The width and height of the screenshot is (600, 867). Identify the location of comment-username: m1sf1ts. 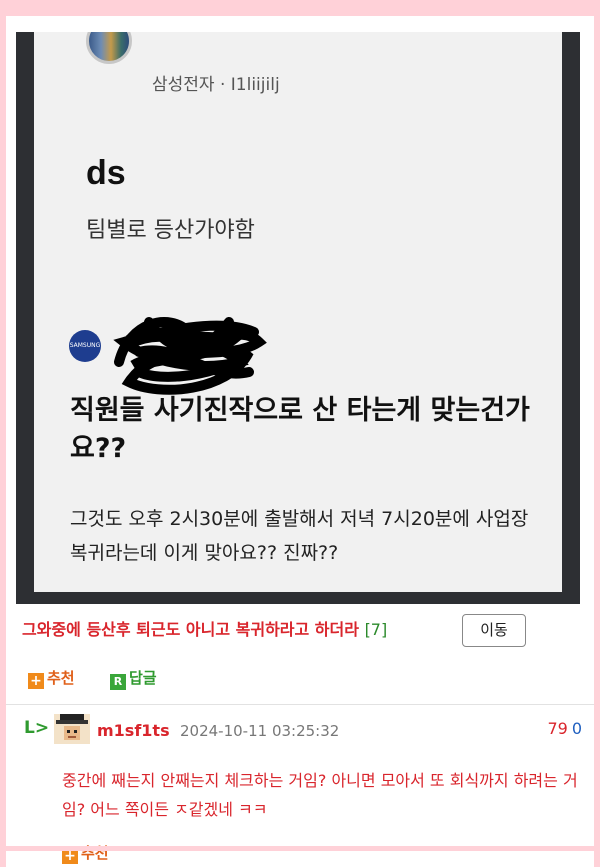
(133, 730).